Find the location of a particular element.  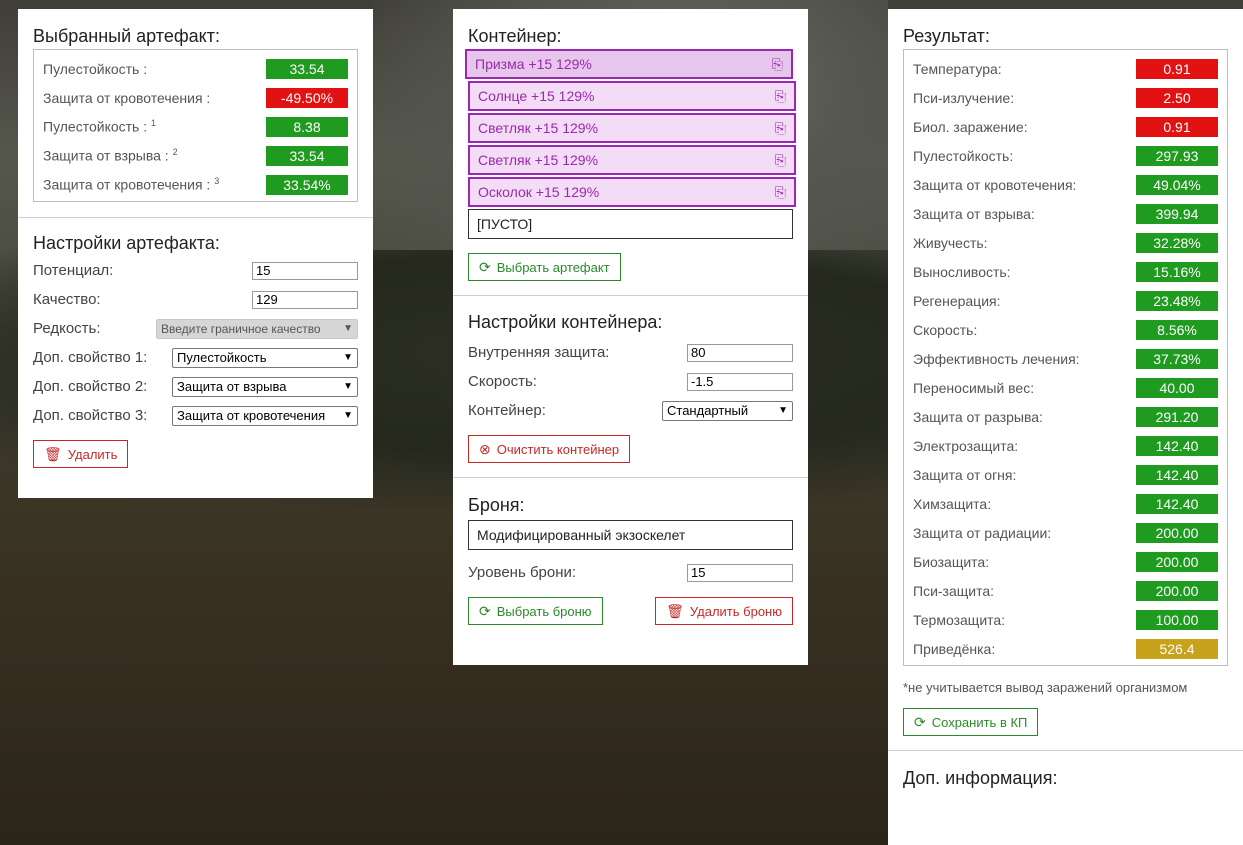

artifact-stat-value: 33.54 is located at coordinates (307, 68).